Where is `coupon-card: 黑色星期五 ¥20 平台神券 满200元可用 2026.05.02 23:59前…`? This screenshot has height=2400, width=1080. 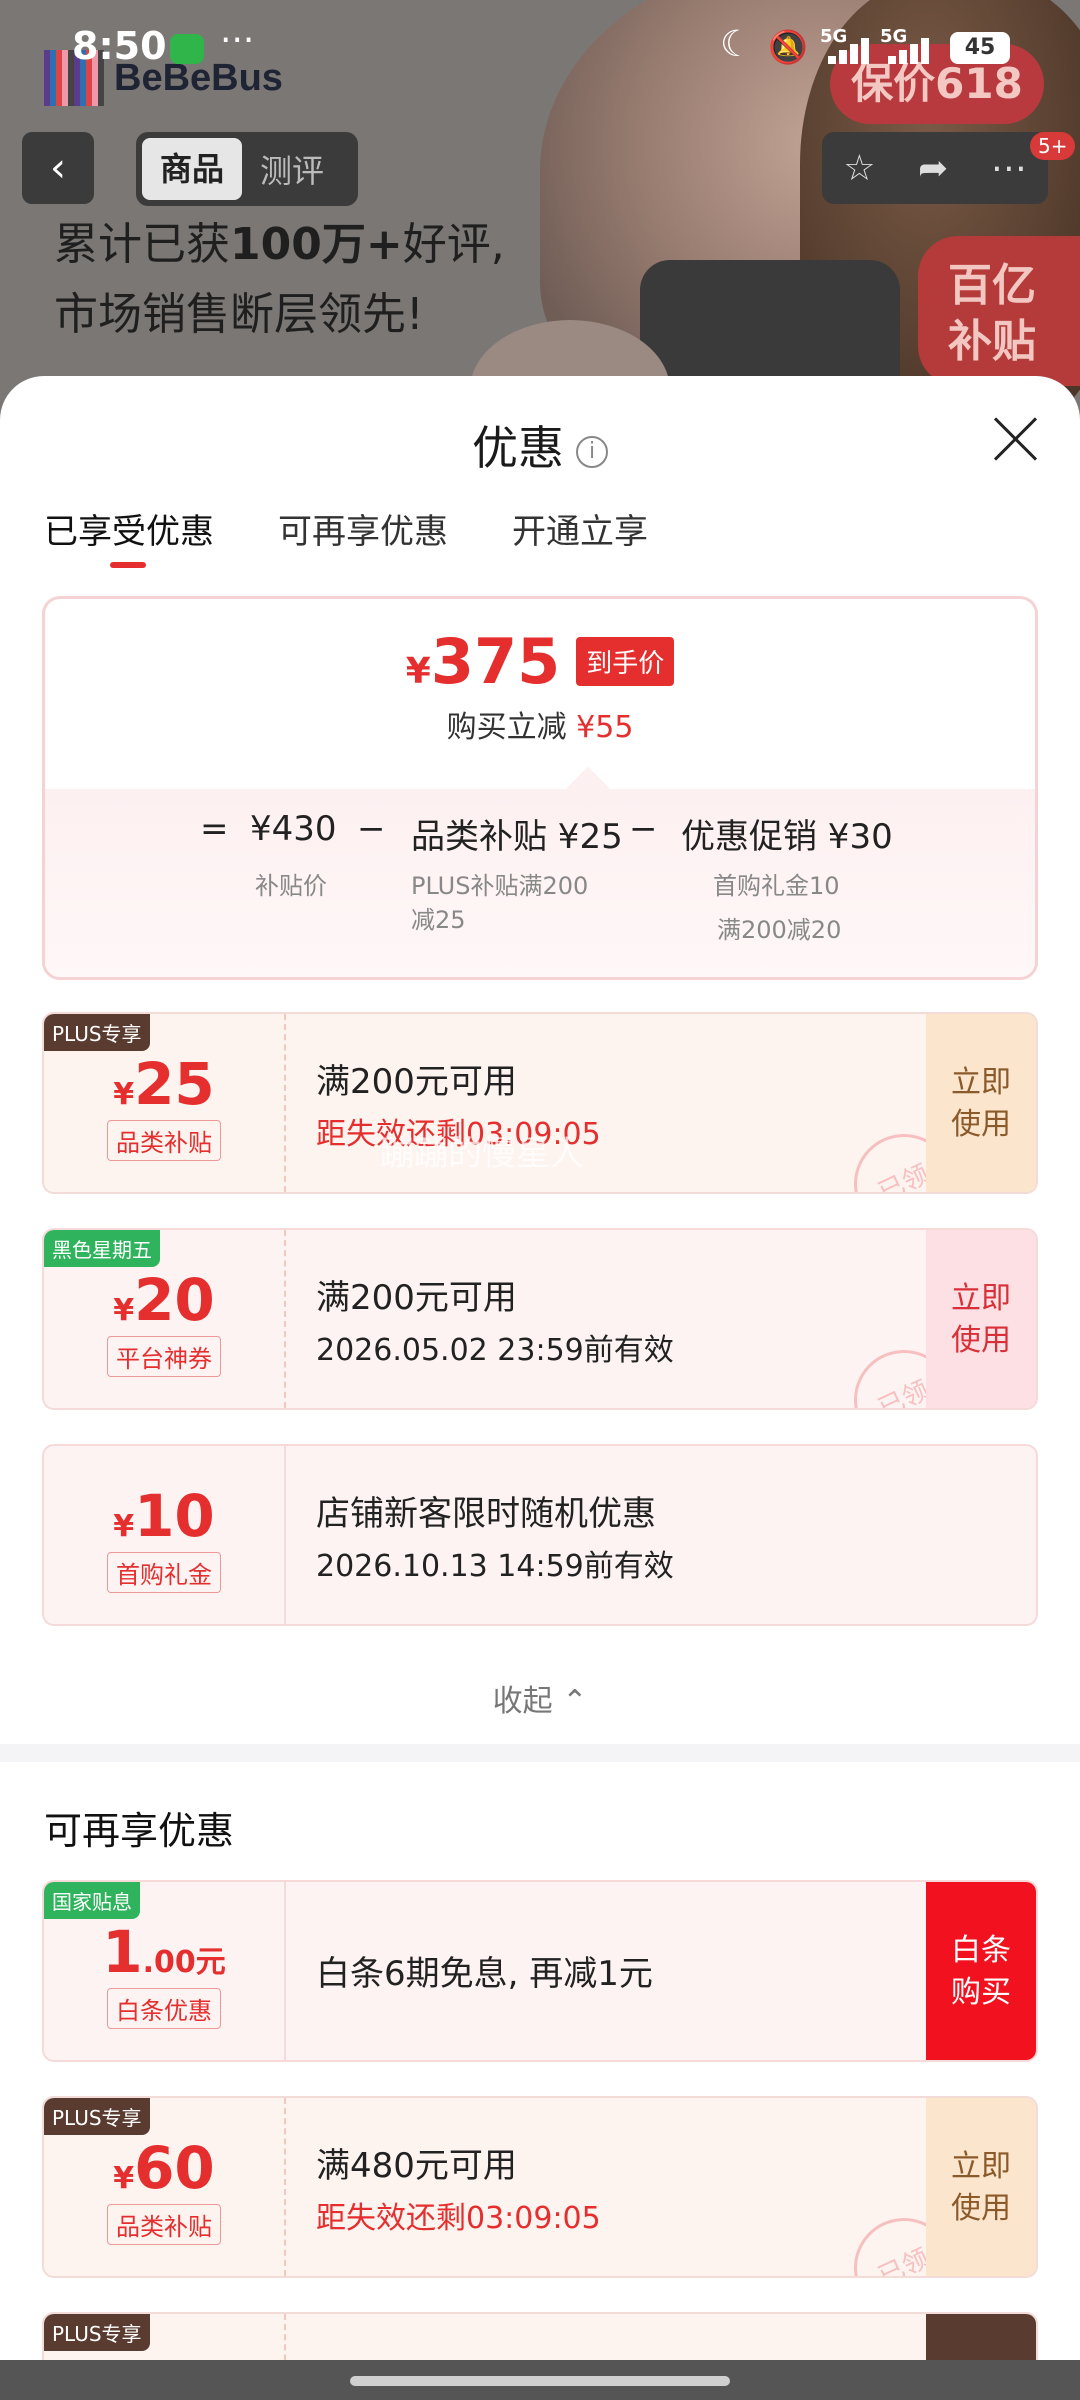 coupon-card: 黑色星期五 ¥20 平台神券 满200元可用 2026.05.02 23:59前… is located at coordinates (540, 1319).